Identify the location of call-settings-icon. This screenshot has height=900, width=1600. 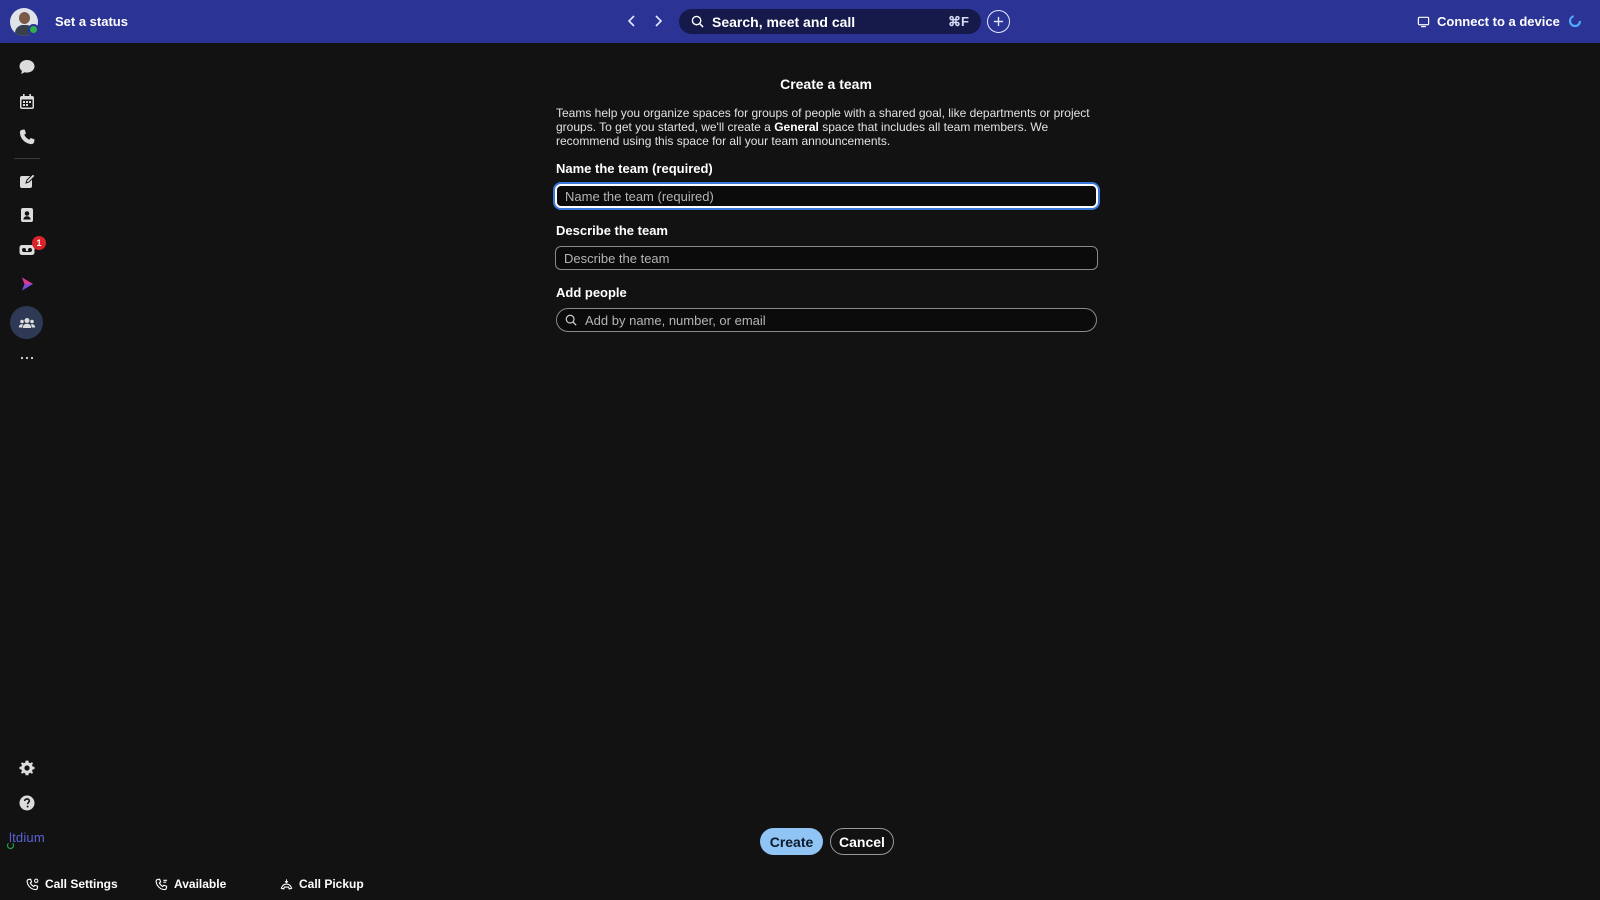
(32, 884).